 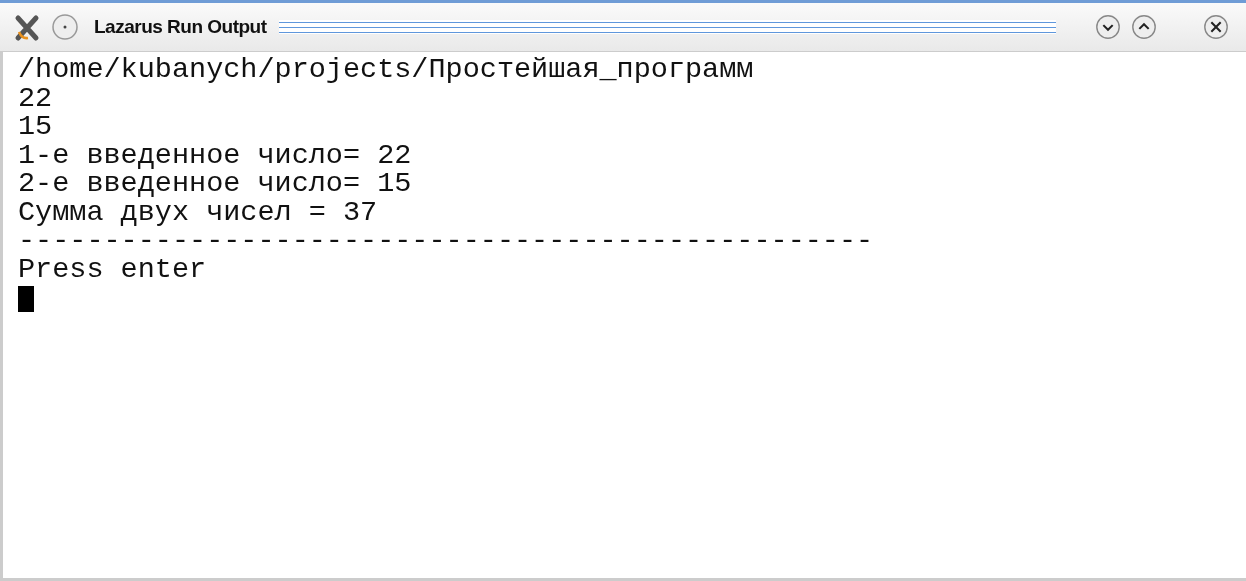 What do you see at coordinates (1216, 27) in the screenshot?
I see `close-icon` at bounding box center [1216, 27].